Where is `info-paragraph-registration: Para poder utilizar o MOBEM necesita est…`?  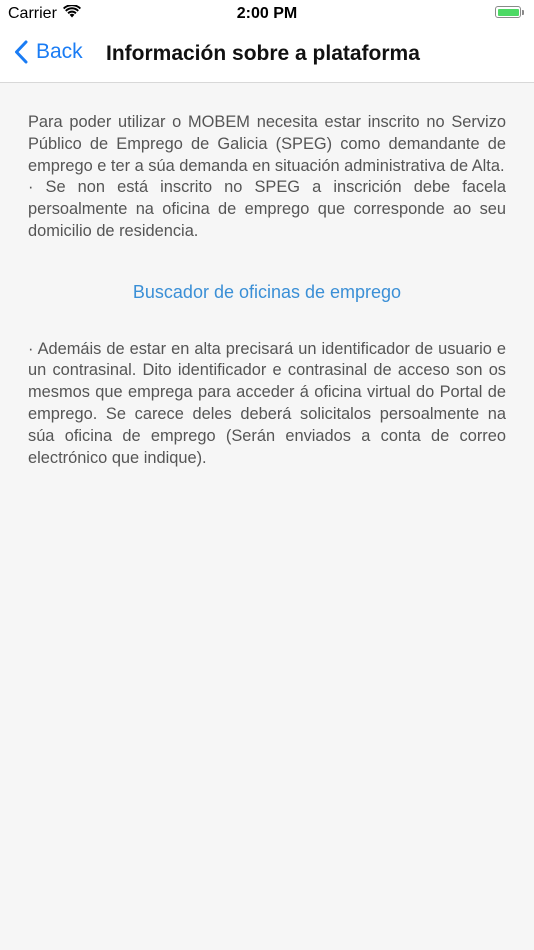
info-paragraph-registration: Para poder utilizar o MOBEM necesita est… is located at coordinates (267, 144).